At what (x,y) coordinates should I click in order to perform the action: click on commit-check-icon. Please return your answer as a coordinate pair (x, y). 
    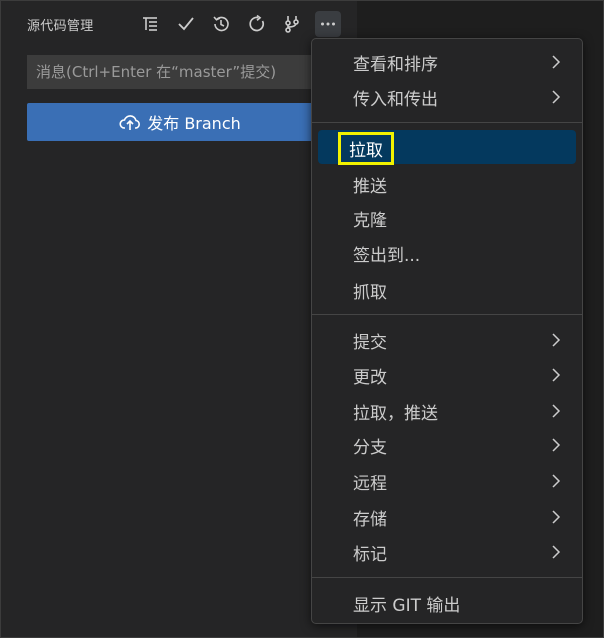
    Looking at the image, I should click on (186, 24).